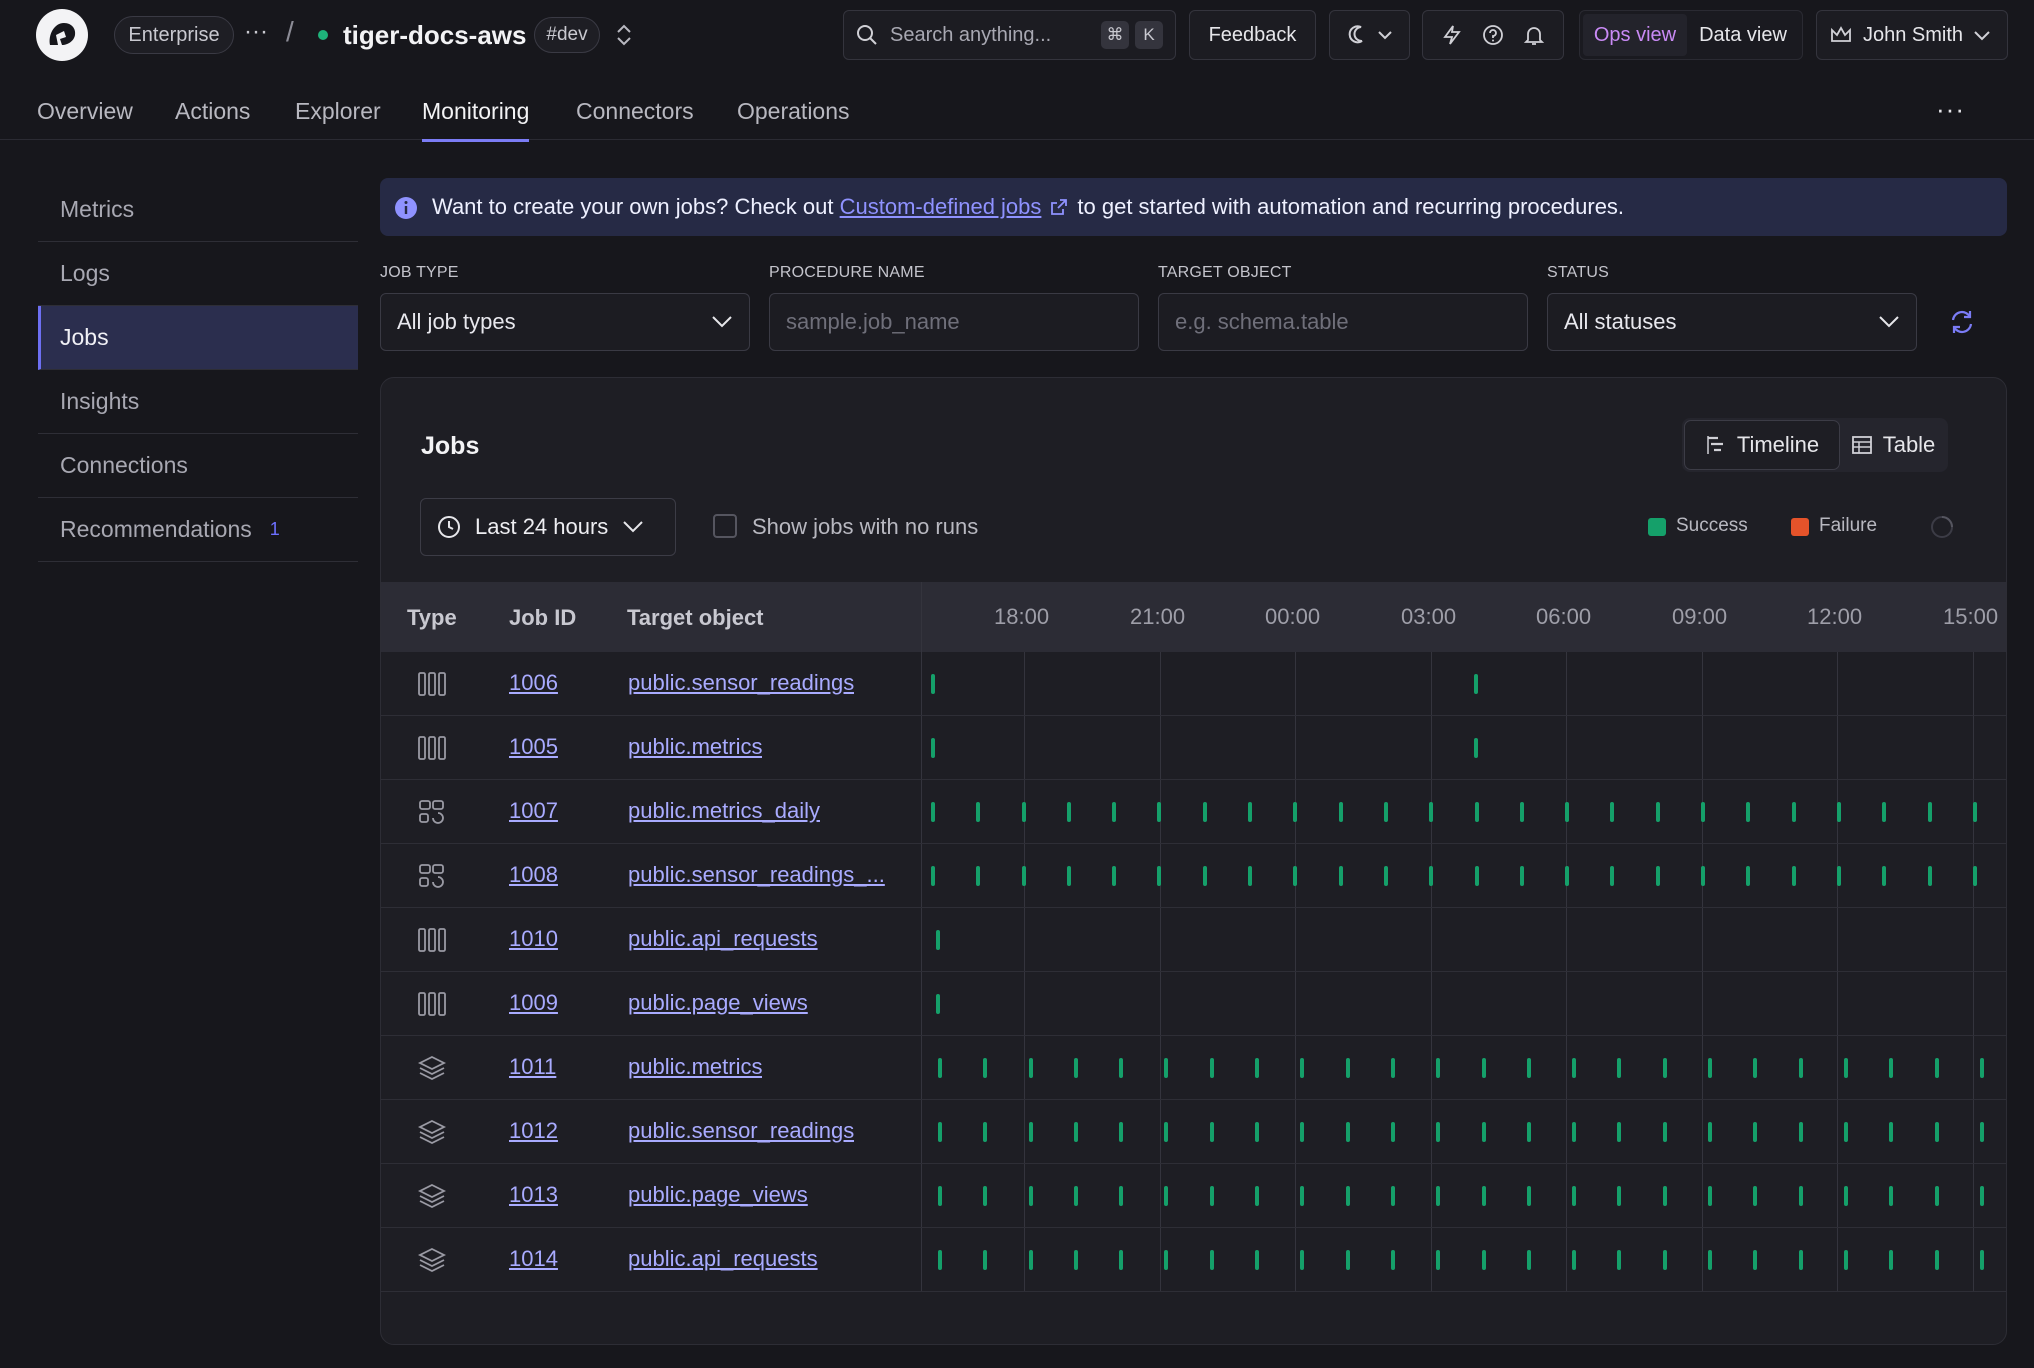  What do you see at coordinates (85, 111) in the screenshot?
I see `tab-overview: Overview` at bounding box center [85, 111].